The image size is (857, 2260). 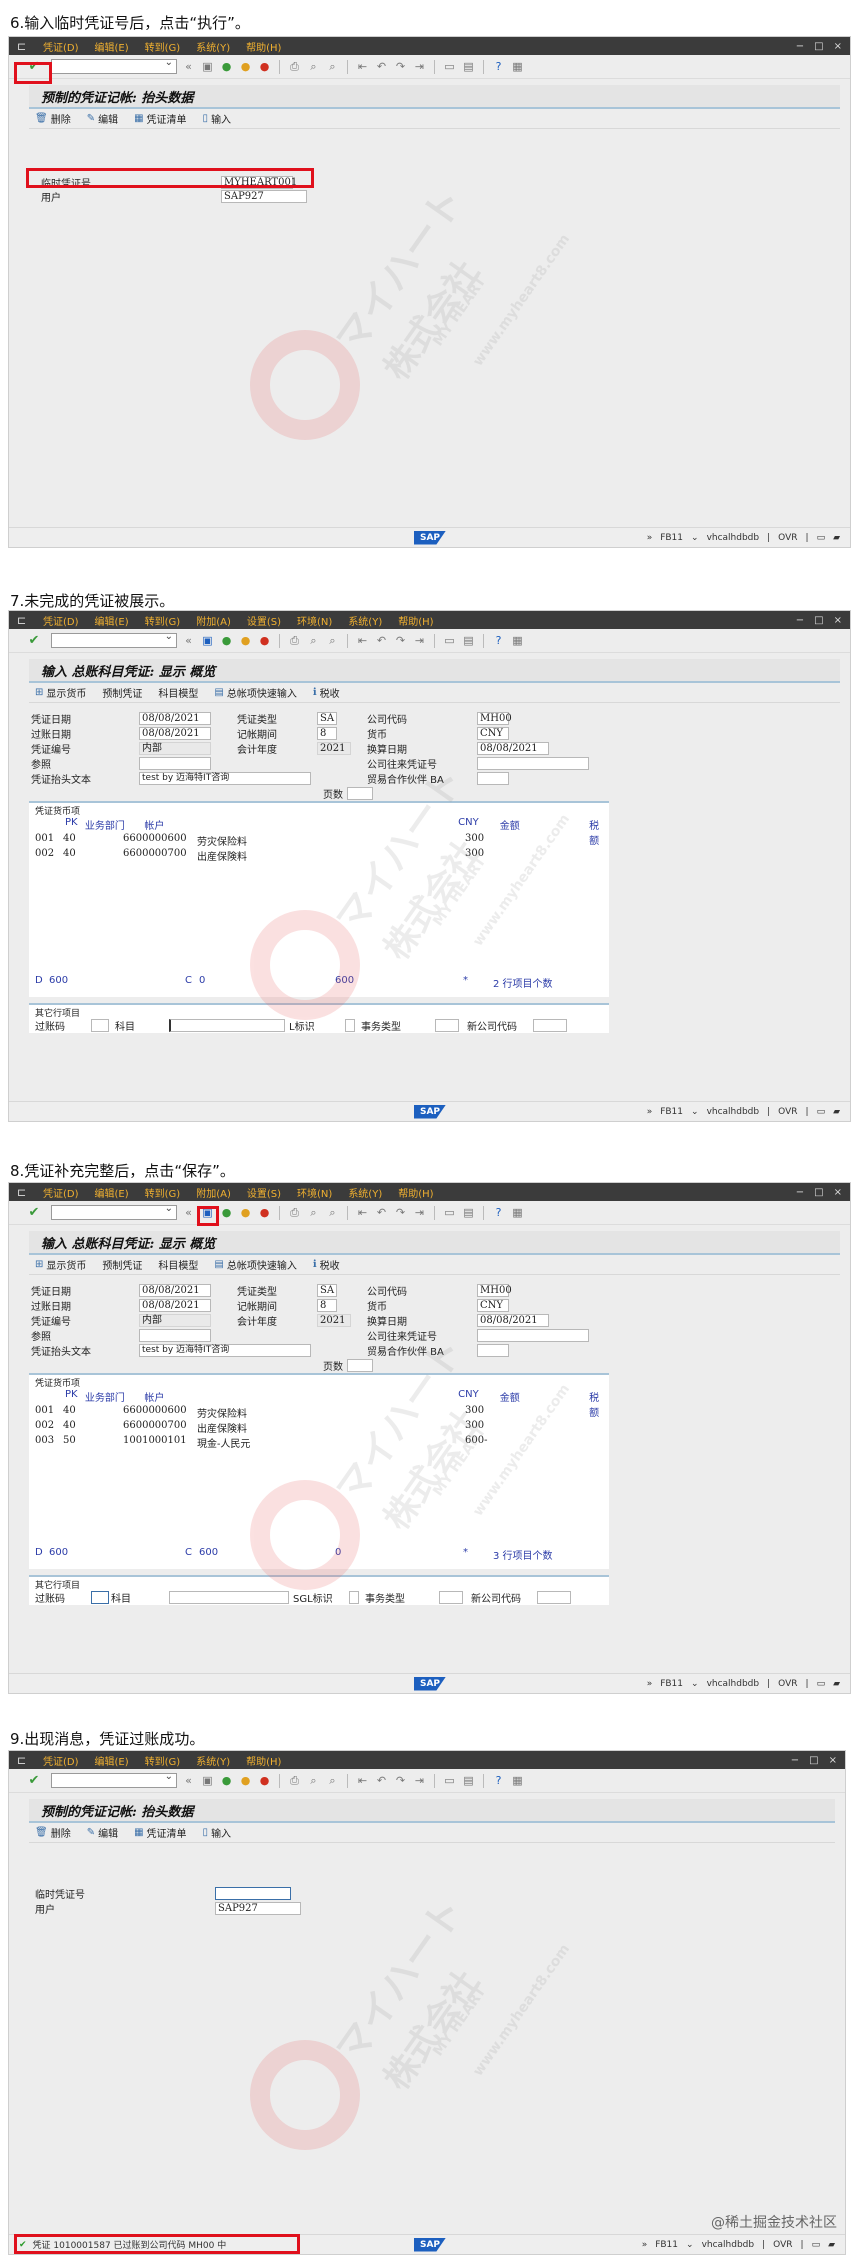 What do you see at coordinates (225, 1350) in the screenshot?
I see `header-text-input: test by 迈海特IT咨询` at bounding box center [225, 1350].